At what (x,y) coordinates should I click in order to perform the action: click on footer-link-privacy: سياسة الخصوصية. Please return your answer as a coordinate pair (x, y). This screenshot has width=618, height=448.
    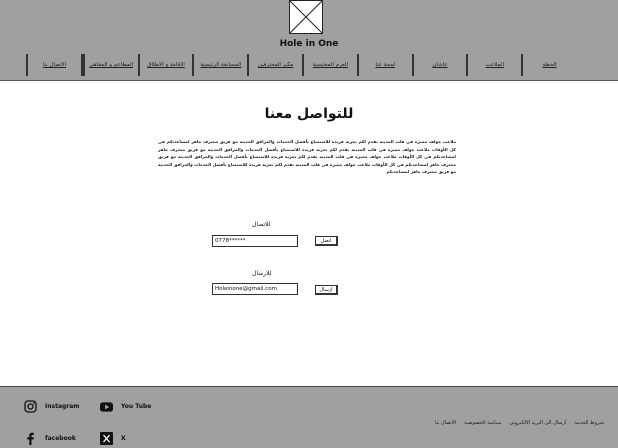
    Looking at the image, I should click on (482, 423).